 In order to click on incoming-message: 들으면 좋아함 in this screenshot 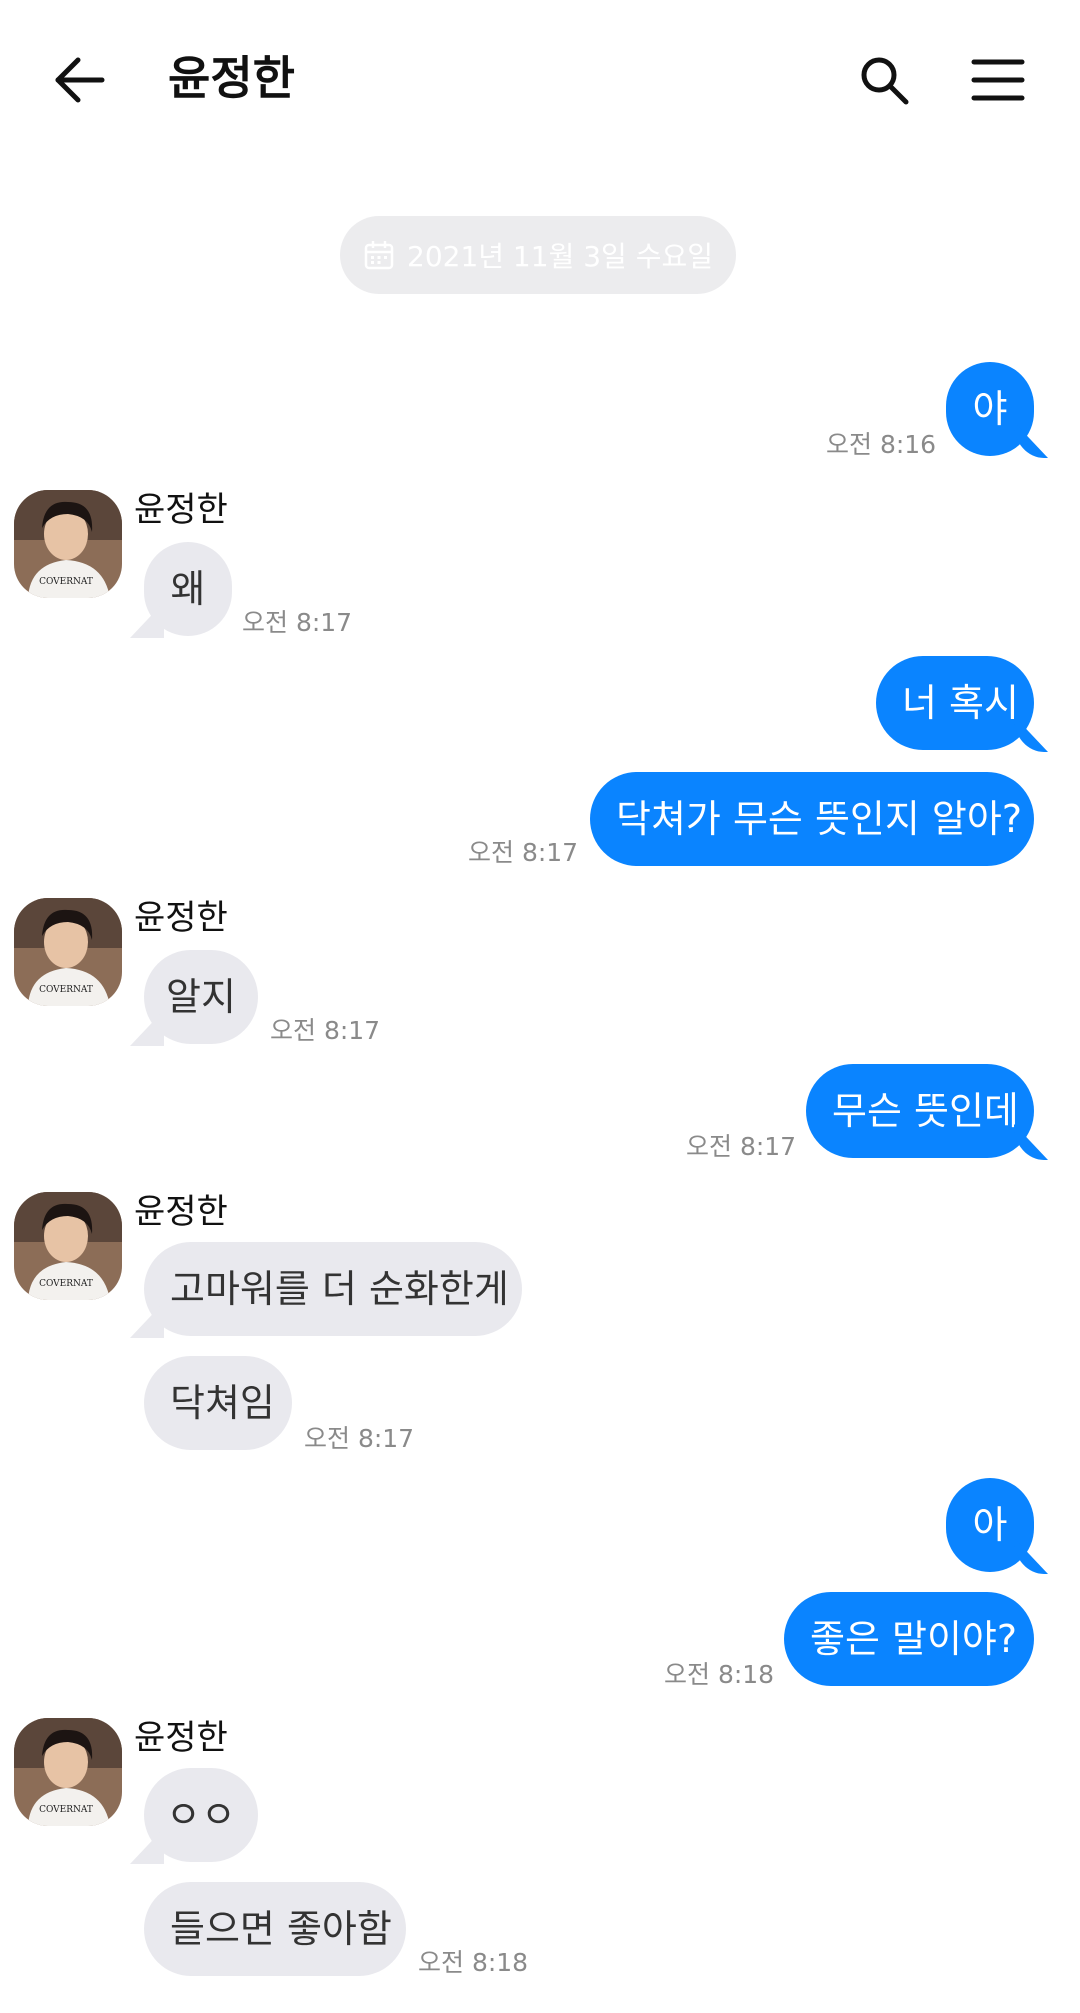, I will do `click(275, 1929)`.